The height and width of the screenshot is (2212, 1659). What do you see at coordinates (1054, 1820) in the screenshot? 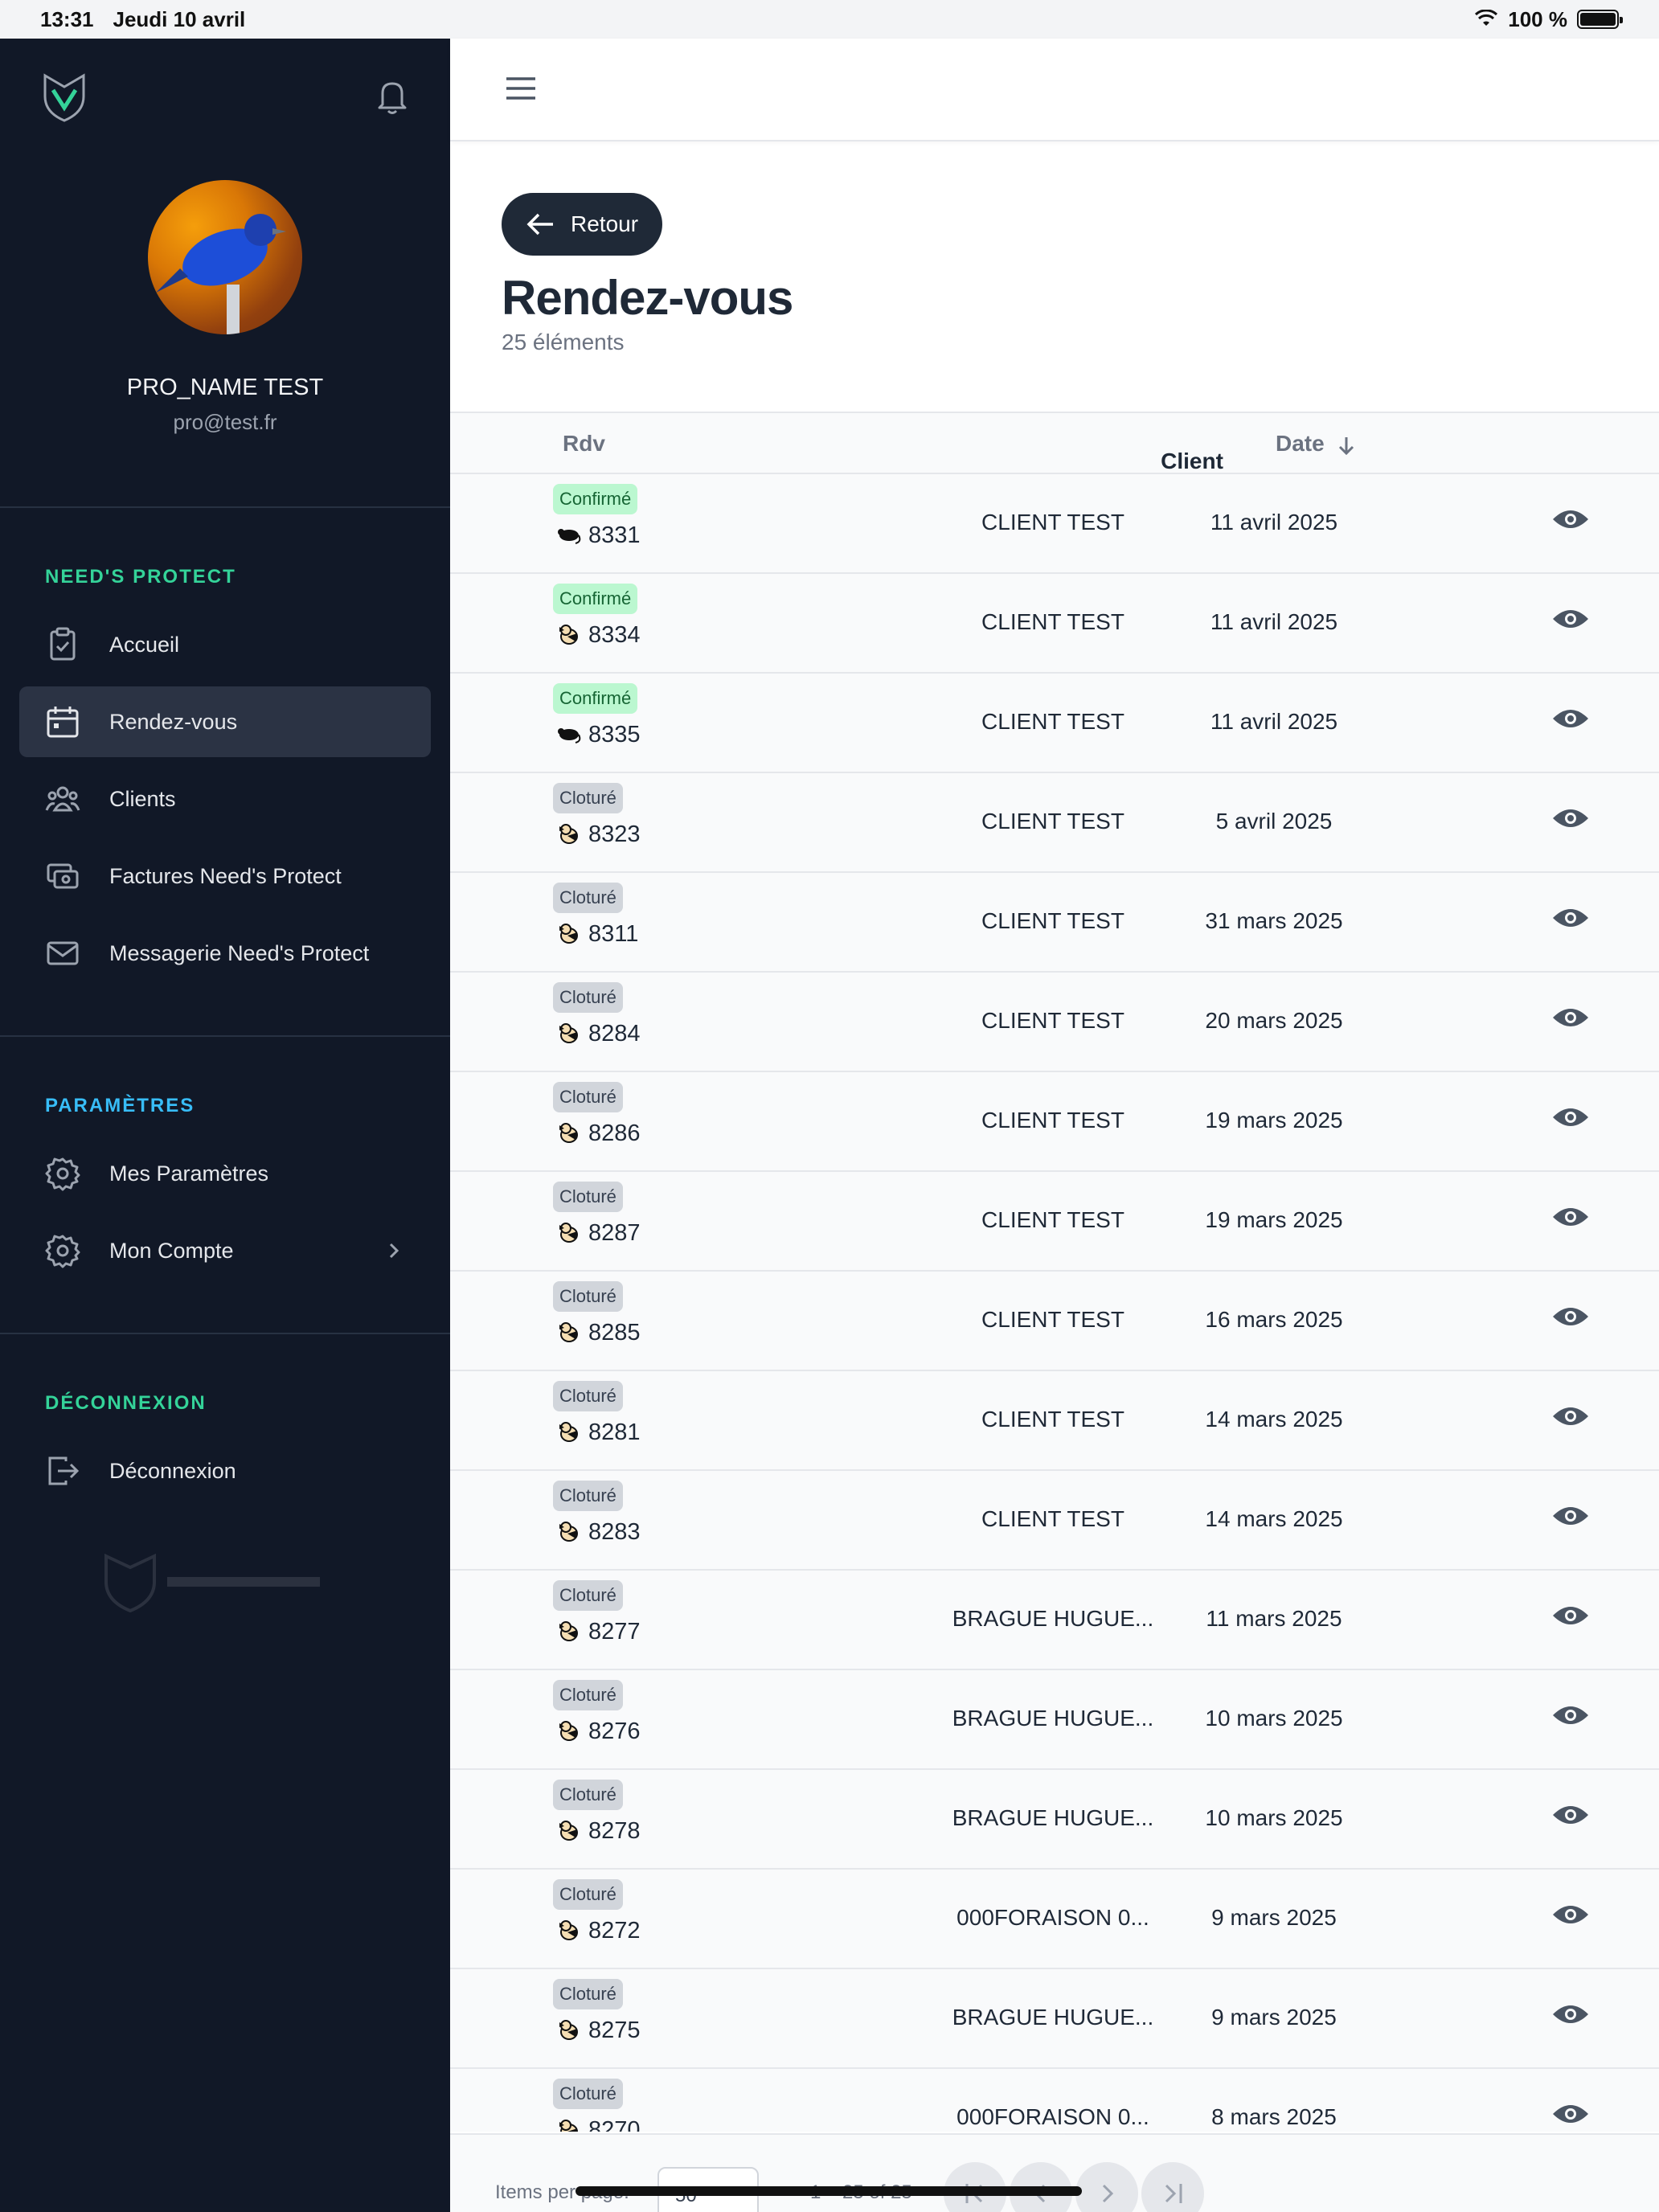
I see `table-row: Cloturé 8278 BRAGUE HUGUE... 10 mars 2025` at bounding box center [1054, 1820].